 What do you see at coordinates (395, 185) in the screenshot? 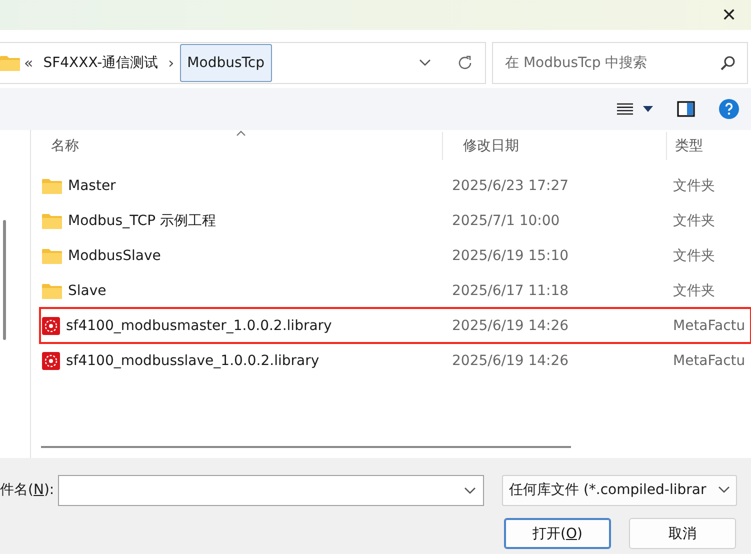
I see `file-row: Master 2025/6/23 17:27 文件夹` at bounding box center [395, 185].